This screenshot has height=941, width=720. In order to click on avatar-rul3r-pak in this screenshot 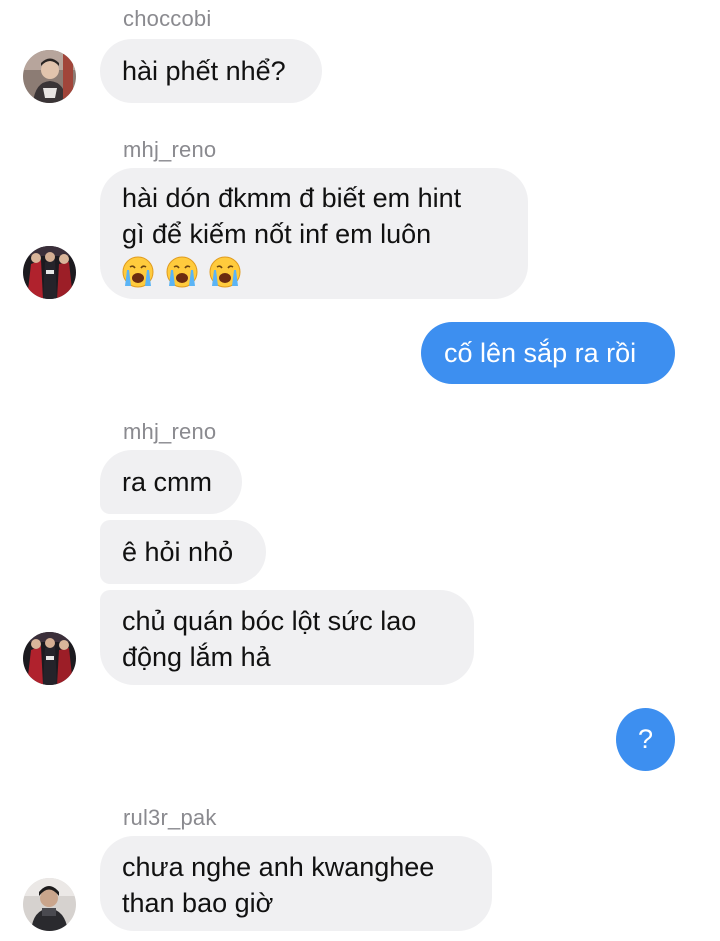, I will do `click(49, 904)`.